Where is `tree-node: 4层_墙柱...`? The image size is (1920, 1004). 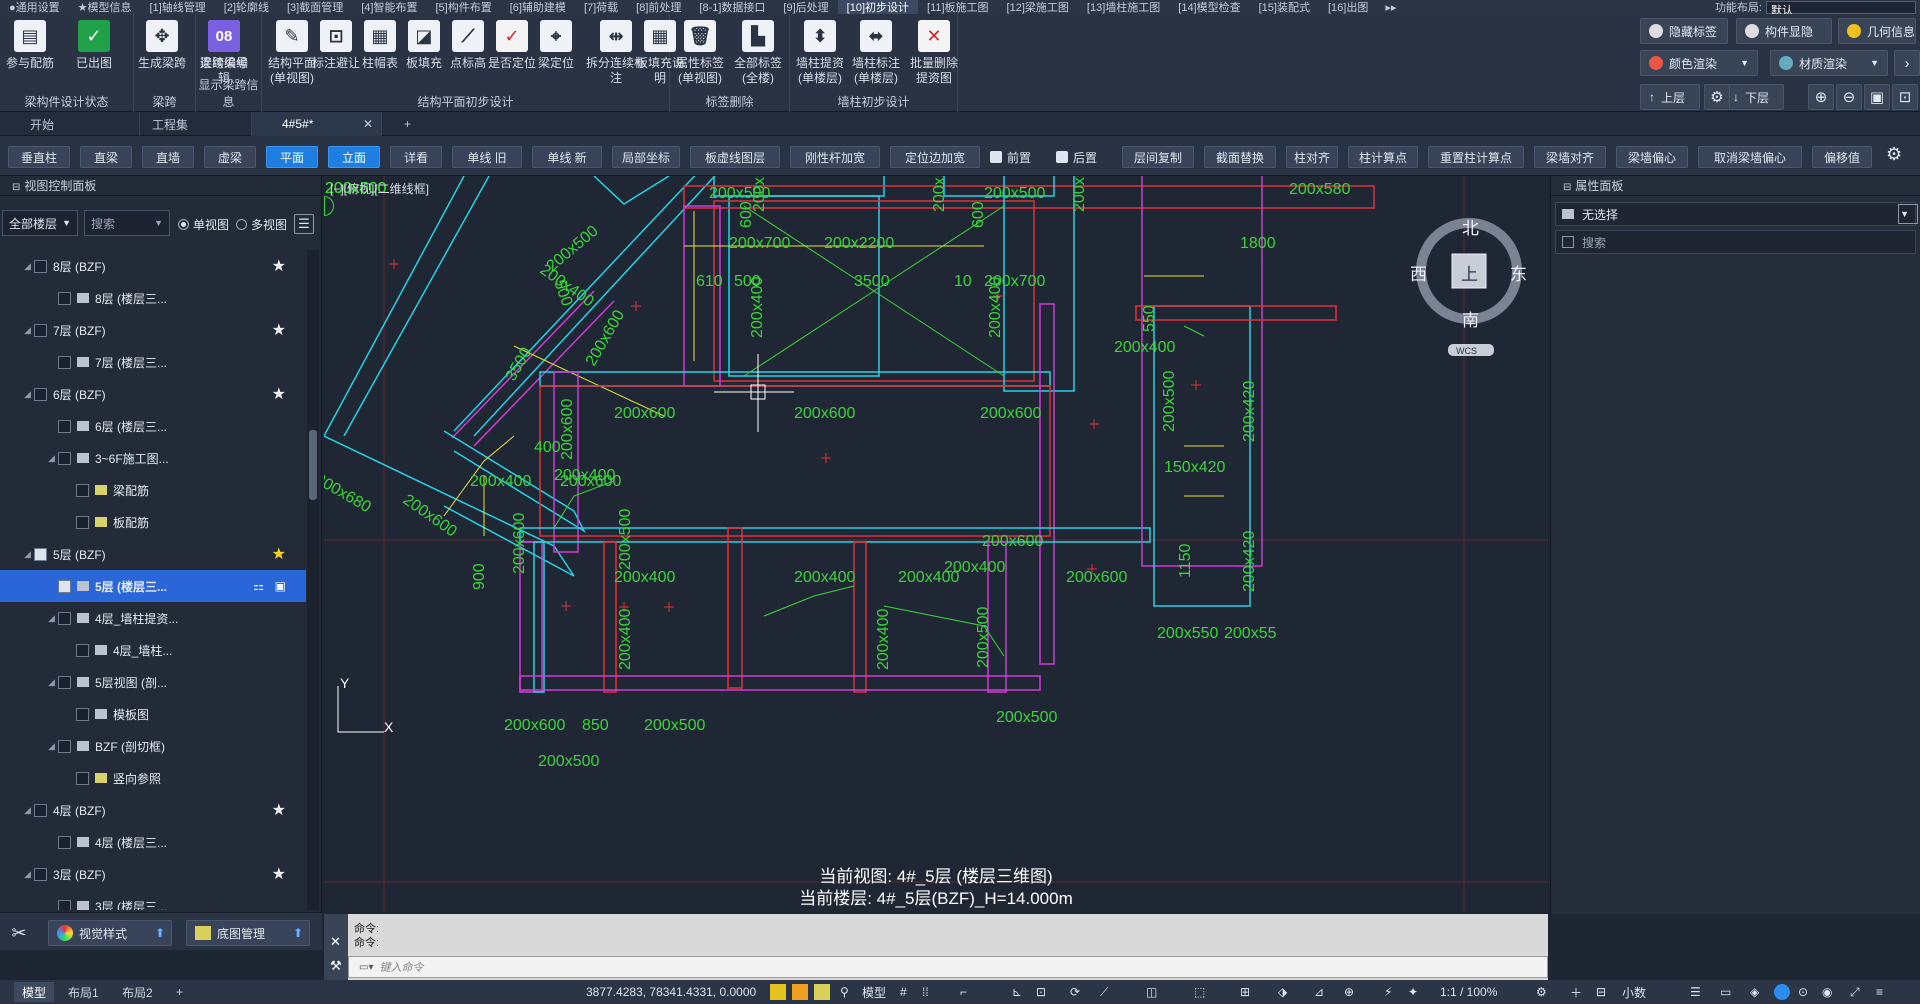
tree-node: 4层_墙柱... is located at coordinates (153, 650).